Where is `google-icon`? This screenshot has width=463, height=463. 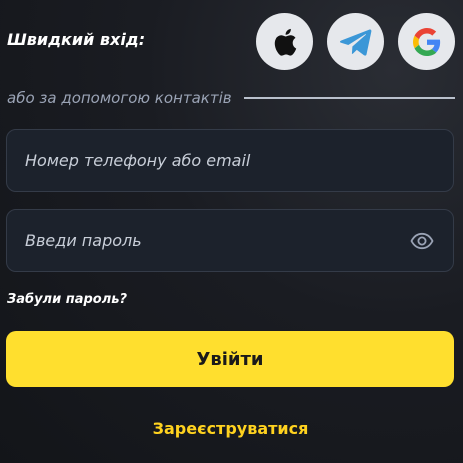 google-icon is located at coordinates (426, 41).